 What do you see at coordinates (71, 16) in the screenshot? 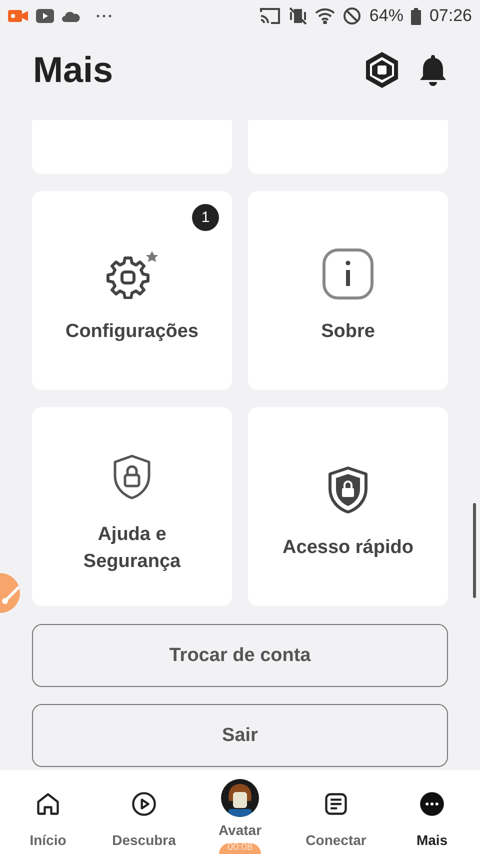
I see `cloud-icon` at bounding box center [71, 16].